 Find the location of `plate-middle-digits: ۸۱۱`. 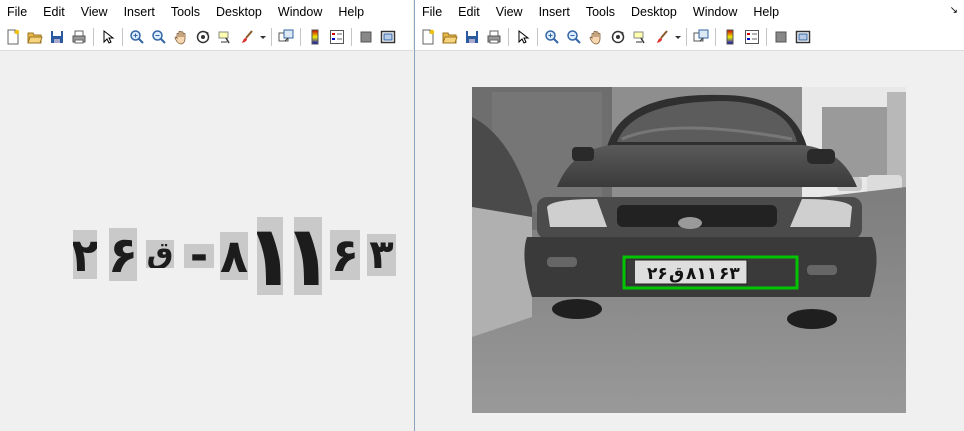

plate-middle-digits: ۸۱۱ is located at coordinates (701, 274).